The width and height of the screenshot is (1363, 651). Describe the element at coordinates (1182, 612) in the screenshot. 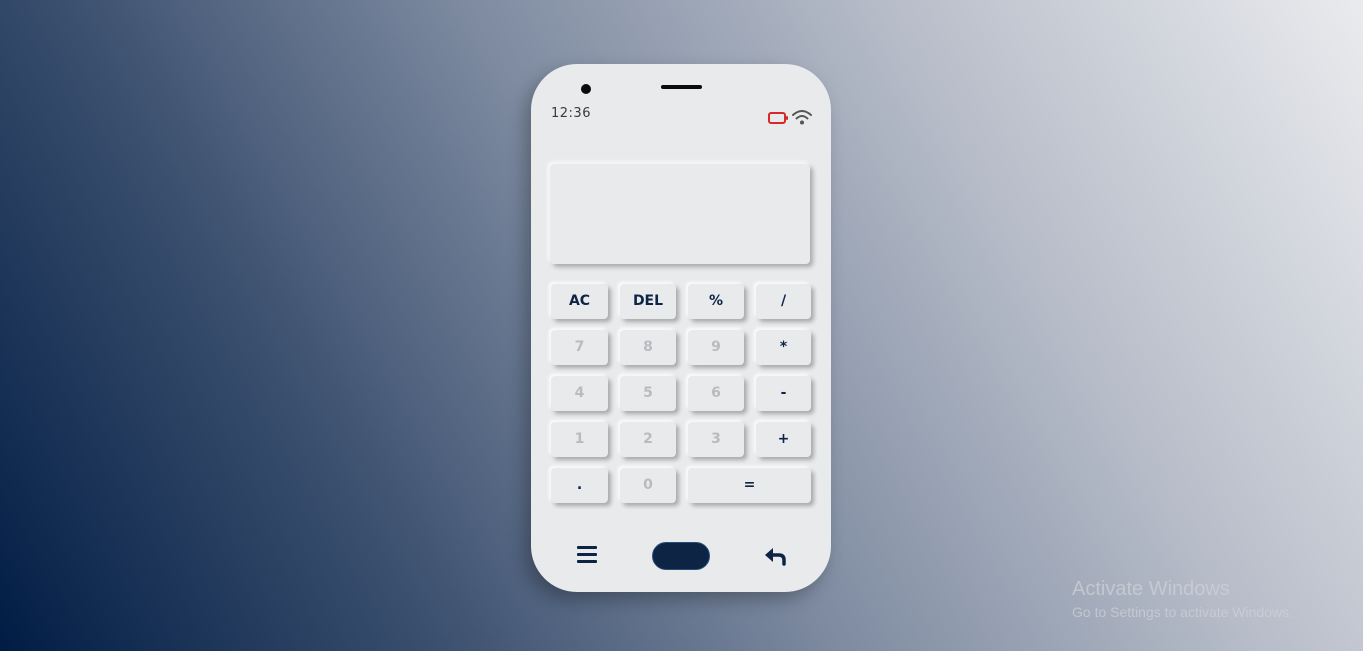

I see `activate-windows-subtitle: Go to Settings to activate Windows.` at that location.